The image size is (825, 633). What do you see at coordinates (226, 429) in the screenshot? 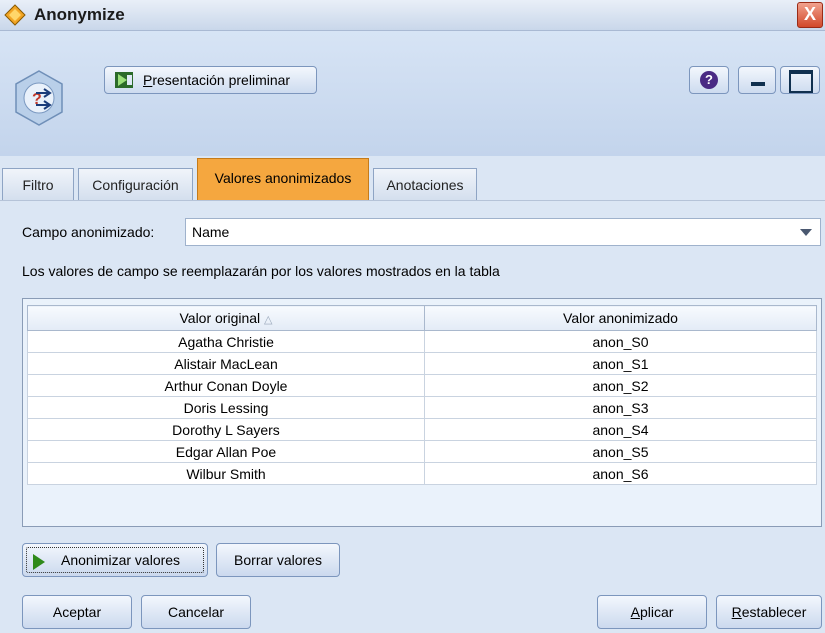
I see `original-value-cell: Dorothy L Sayers` at bounding box center [226, 429].